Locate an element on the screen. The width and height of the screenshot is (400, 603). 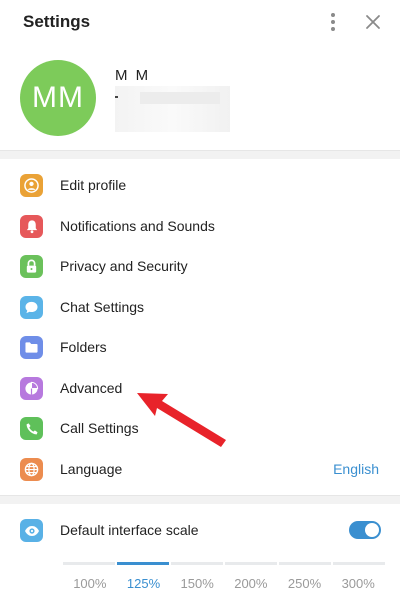
scale-option-100: 100% is located at coordinates (90, 586).